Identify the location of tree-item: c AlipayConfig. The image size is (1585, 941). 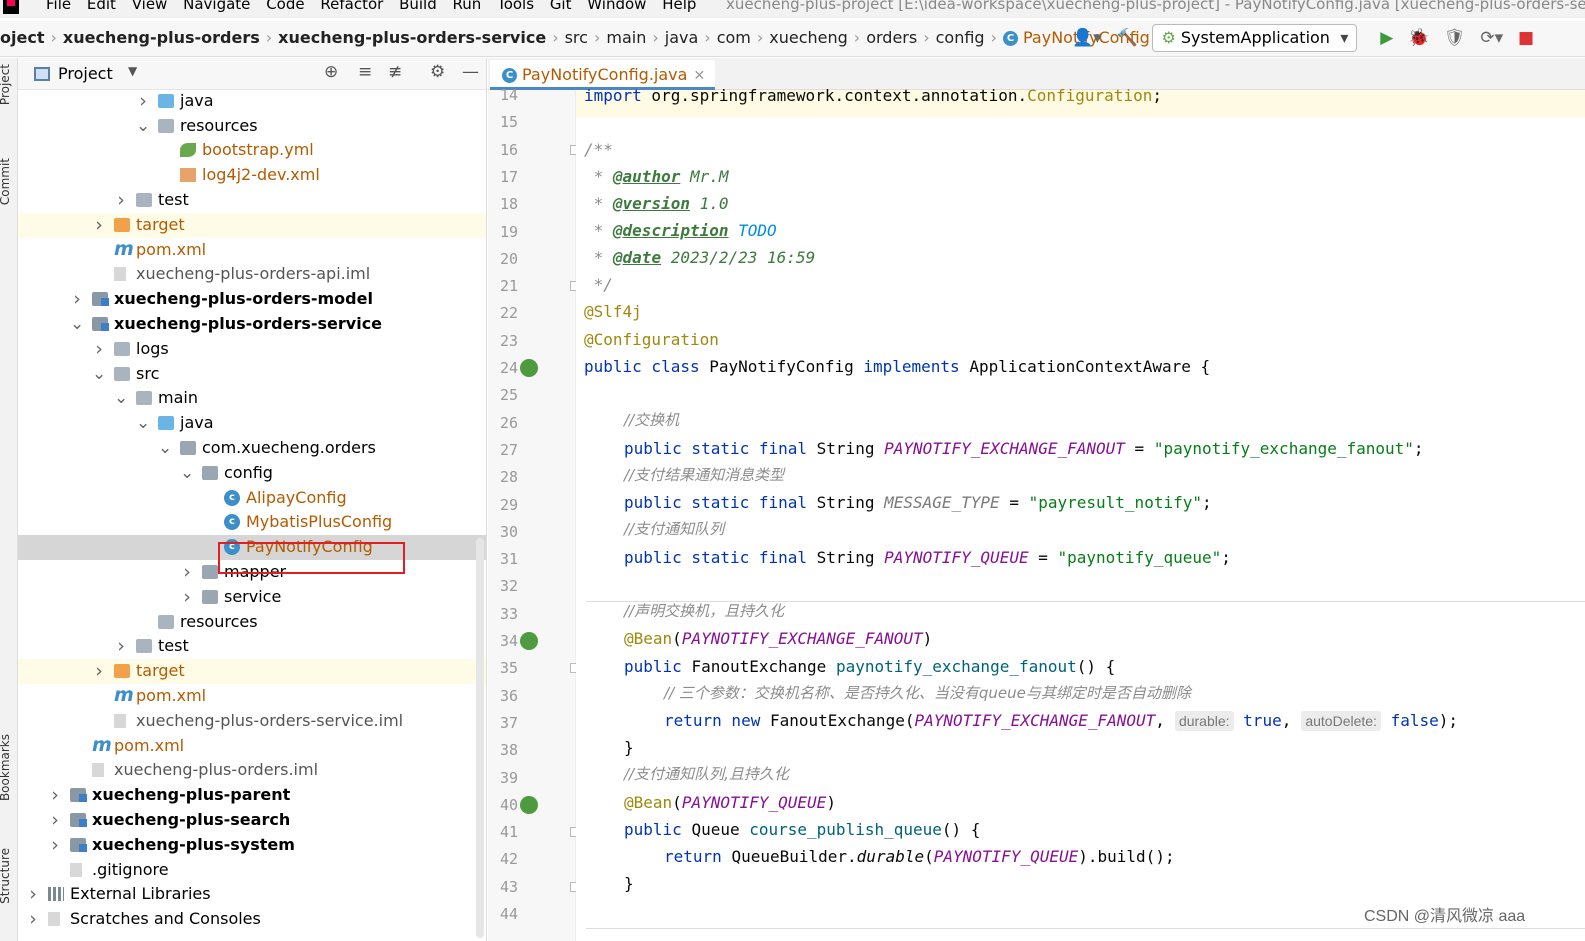
(252, 498).